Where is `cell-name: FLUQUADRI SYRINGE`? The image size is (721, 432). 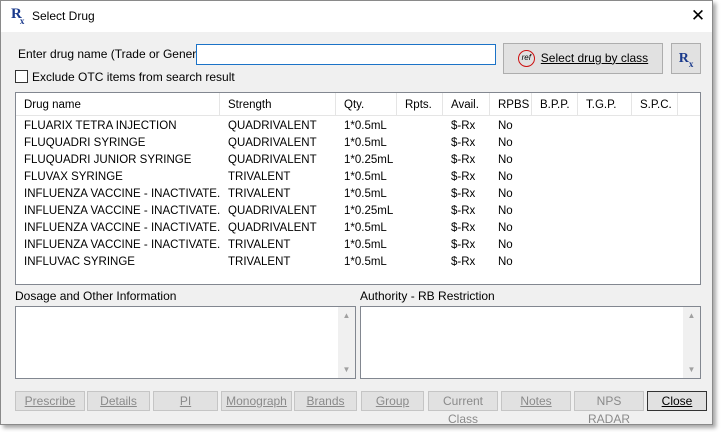 cell-name: FLUQUADRI SYRINGE is located at coordinates (85, 143).